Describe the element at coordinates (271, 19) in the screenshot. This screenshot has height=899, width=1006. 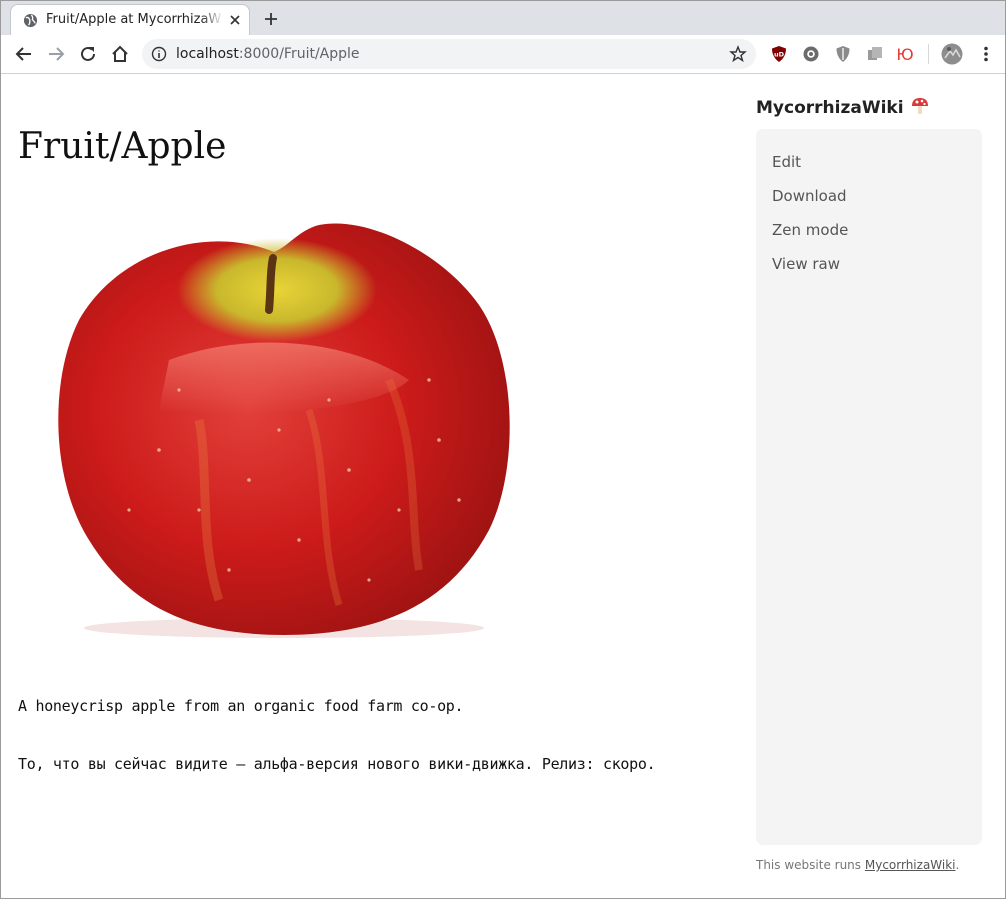
I see `new-tab-icon` at that location.